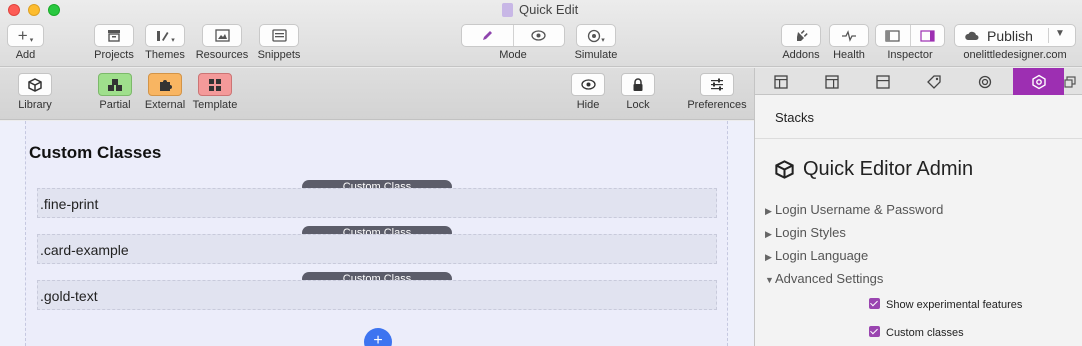 The image size is (1082, 346). I want to click on resources-button, so click(222, 35).